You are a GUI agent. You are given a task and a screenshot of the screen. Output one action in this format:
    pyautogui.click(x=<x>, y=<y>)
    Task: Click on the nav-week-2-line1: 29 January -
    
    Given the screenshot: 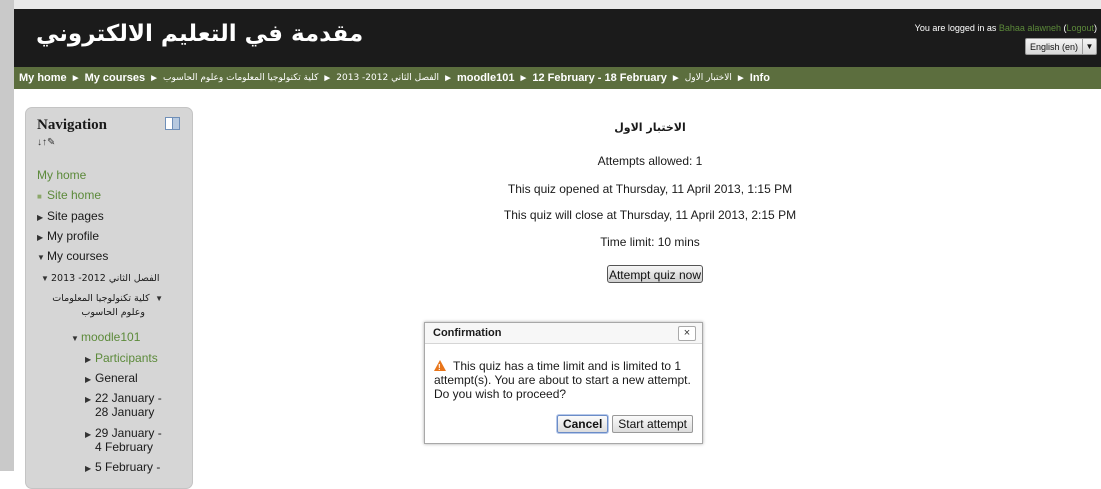 What is the action you would take?
    pyautogui.click(x=128, y=433)
    